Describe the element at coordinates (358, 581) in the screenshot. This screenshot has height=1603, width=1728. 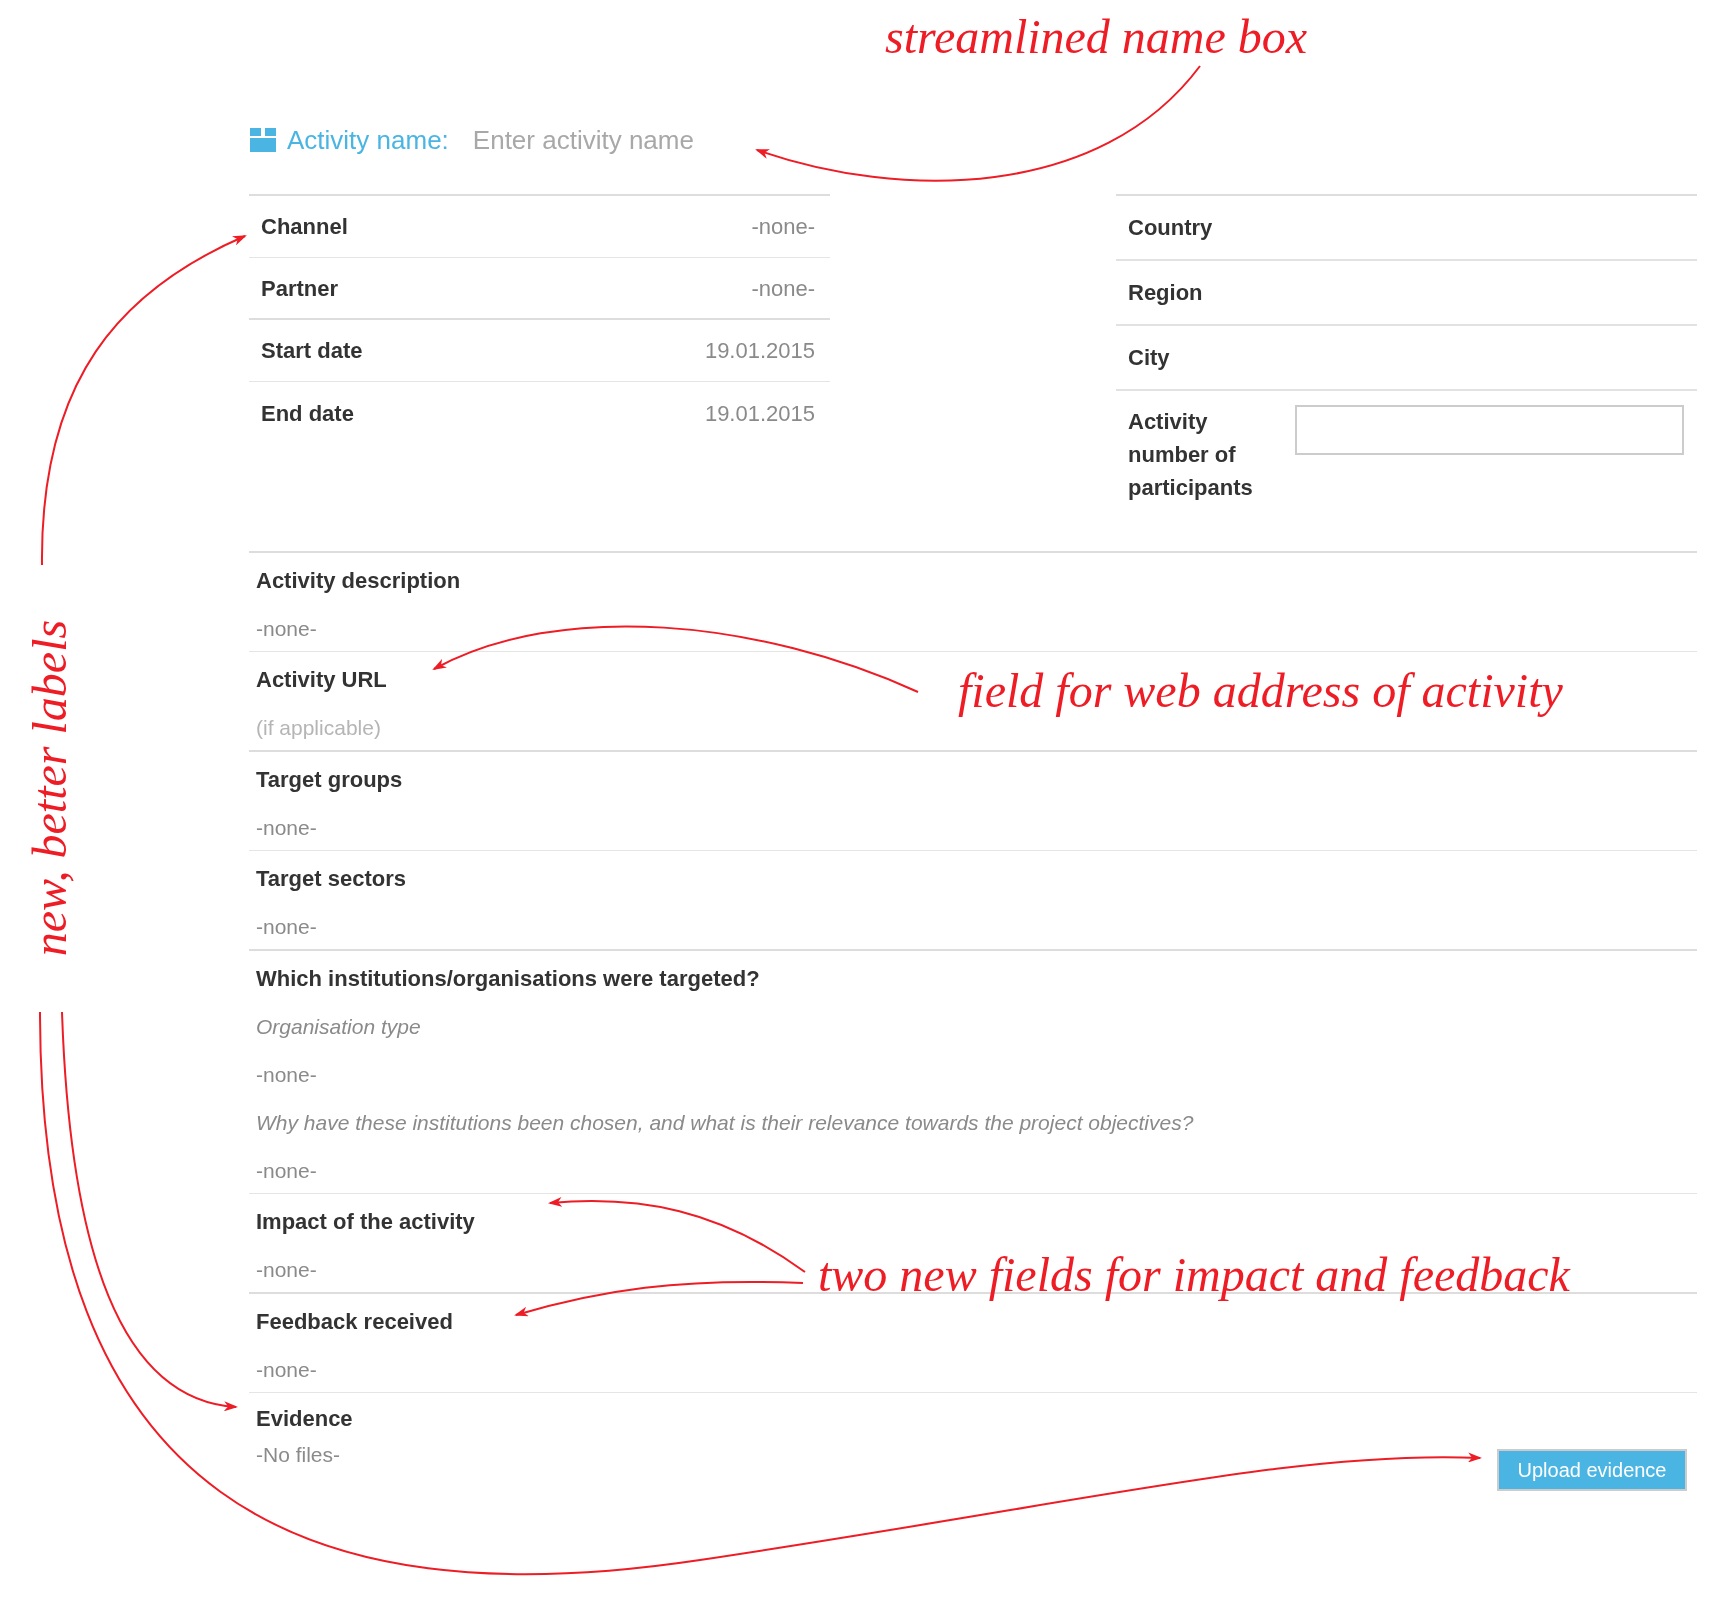
I see `section-title: Activity description` at that location.